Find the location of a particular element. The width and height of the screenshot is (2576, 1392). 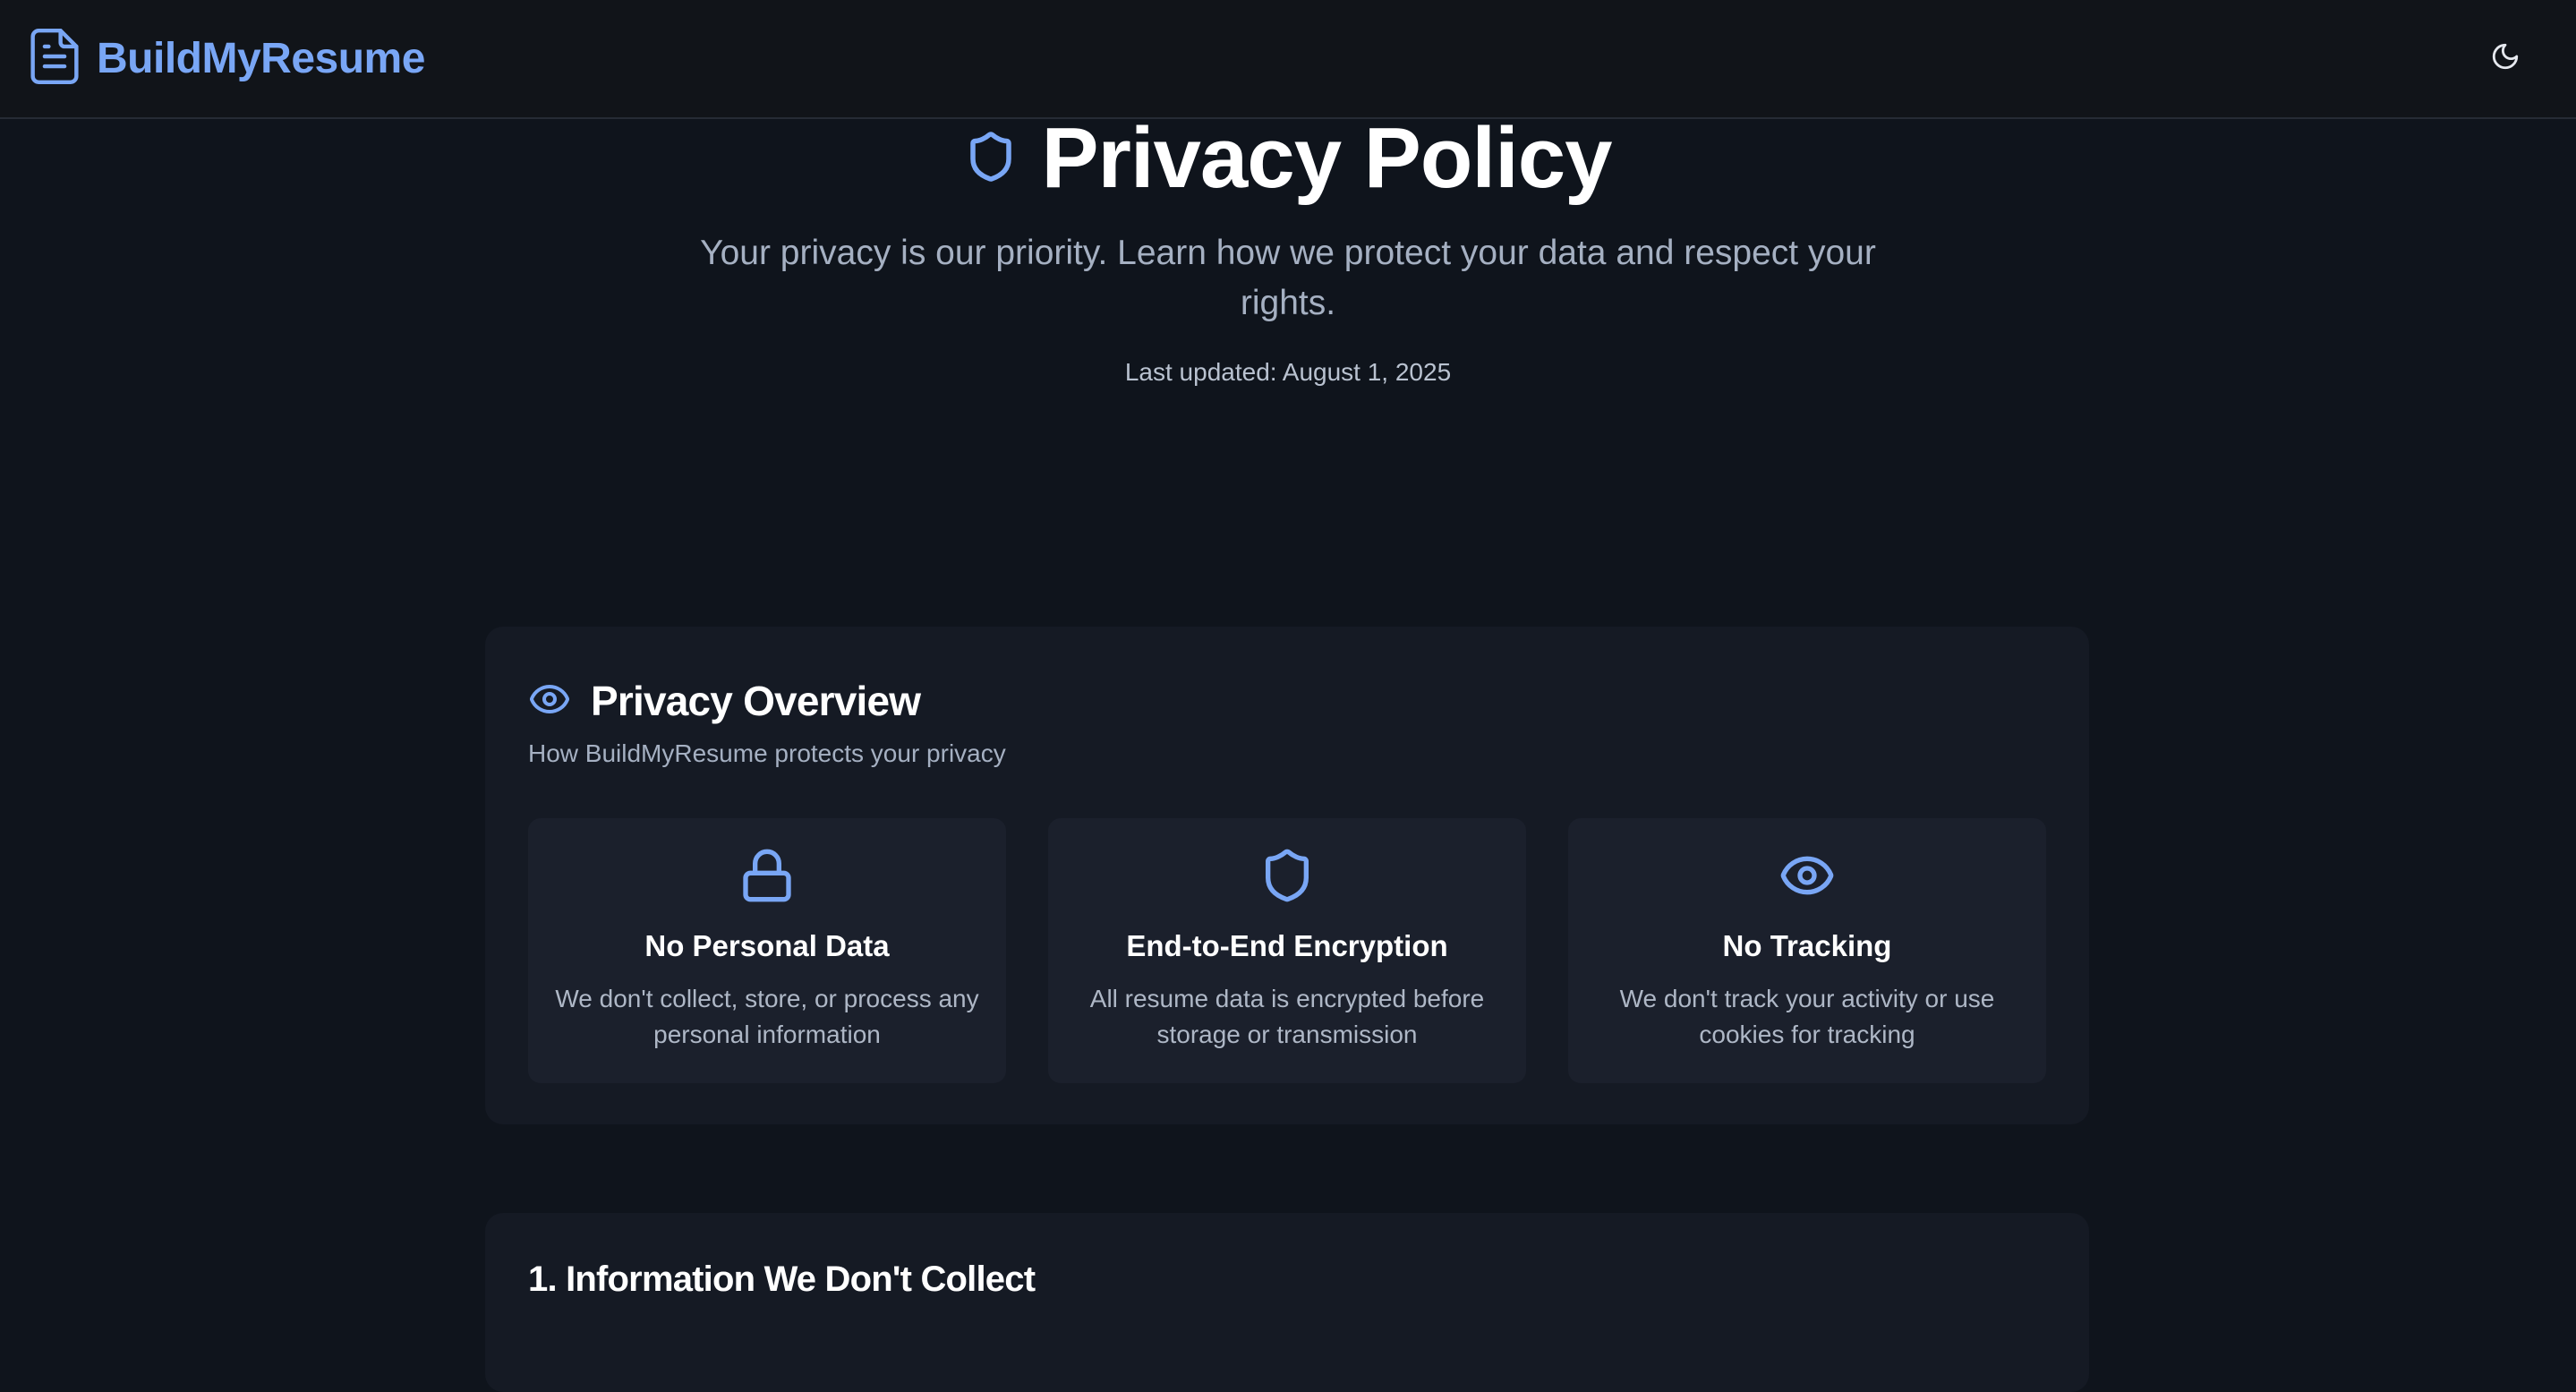

moon-icon is located at coordinates (2505, 58).